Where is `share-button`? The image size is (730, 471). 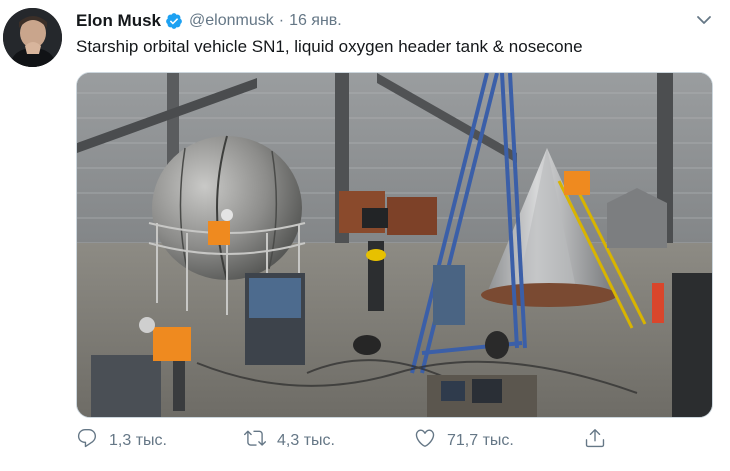 share-button is located at coordinates (595, 440).